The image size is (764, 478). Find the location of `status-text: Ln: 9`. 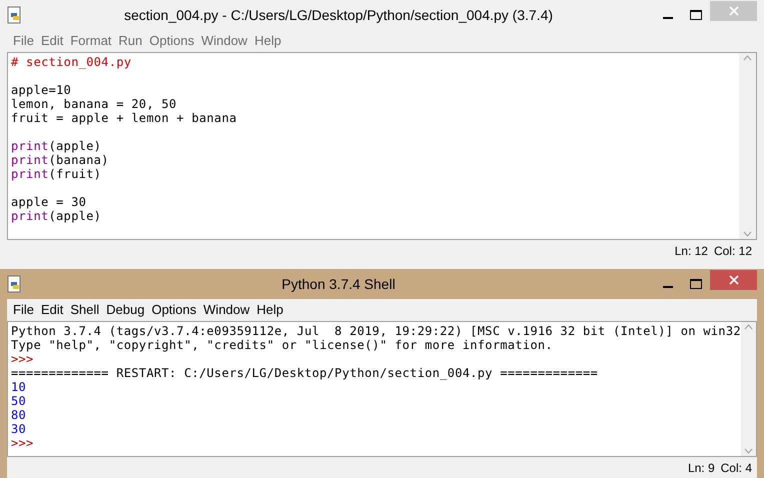

status-text: Ln: 9 is located at coordinates (701, 468).